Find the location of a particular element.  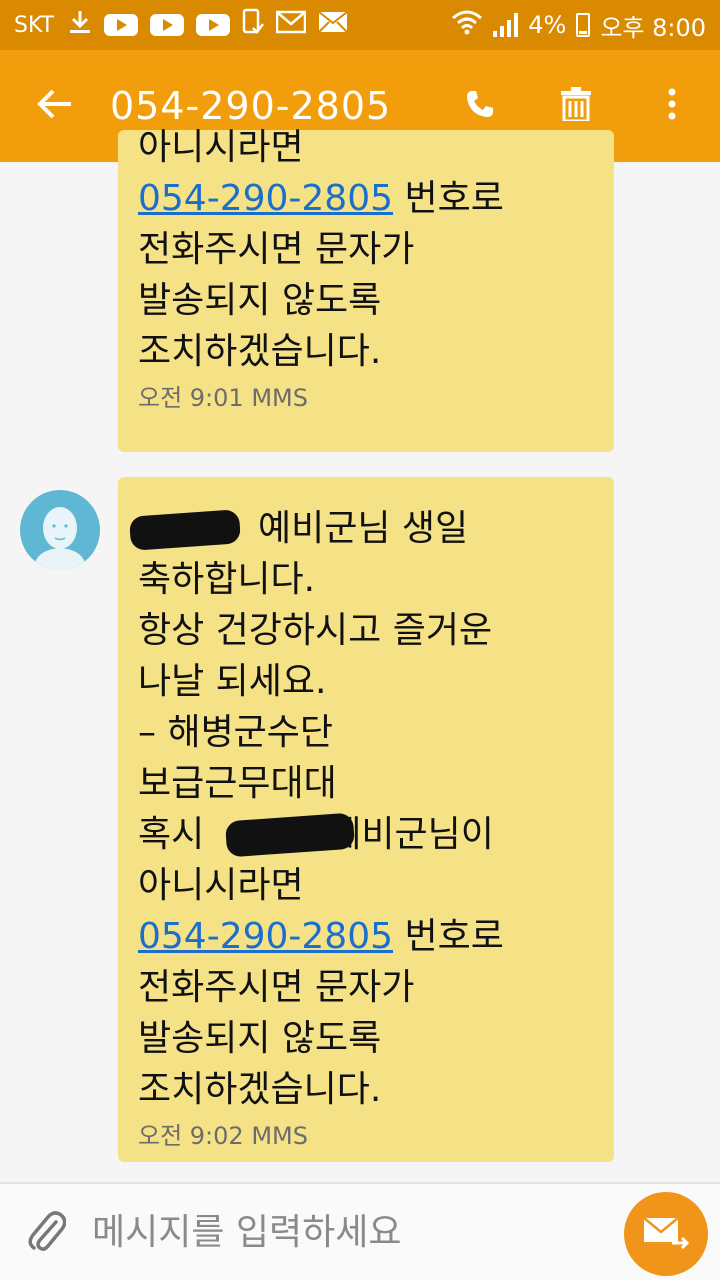

send-mail-icon is located at coordinates (666, 1234).